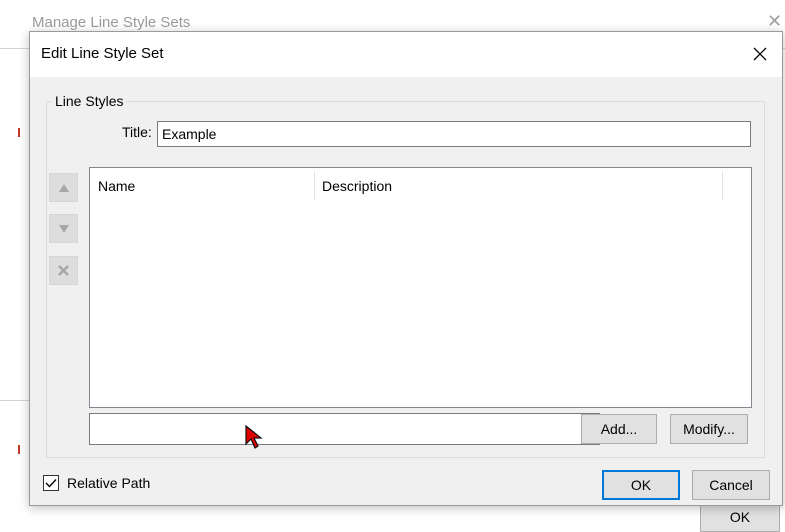 The width and height of the screenshot is (785, 532). I want to click on column-header-name: Name, so click(116, 186).